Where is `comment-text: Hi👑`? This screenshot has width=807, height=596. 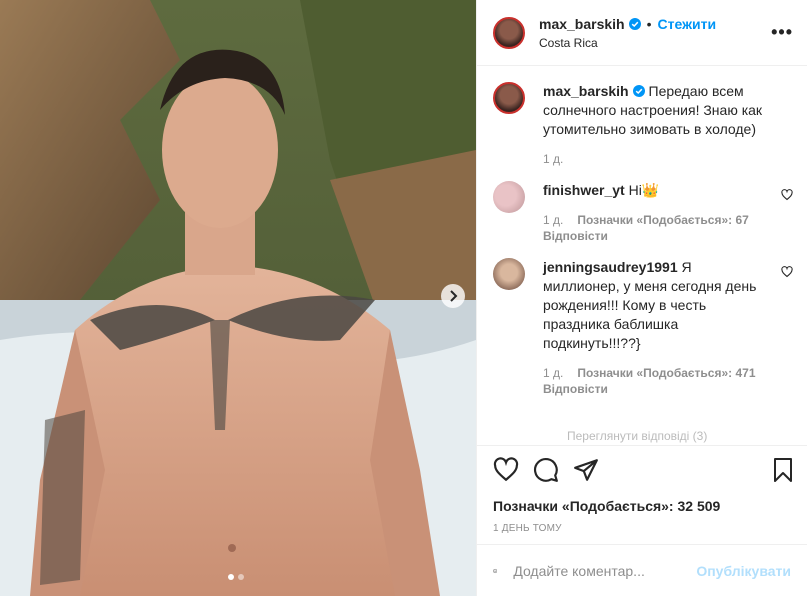
comment-text: Hi👑 is located at coordinates (644, 190).